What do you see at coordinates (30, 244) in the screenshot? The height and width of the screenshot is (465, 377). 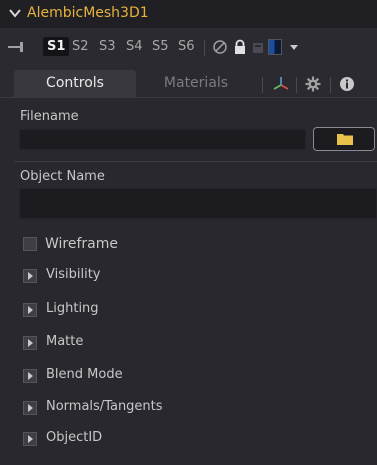 I see `wireframe-checkbox` at bounding box center [30, 244].